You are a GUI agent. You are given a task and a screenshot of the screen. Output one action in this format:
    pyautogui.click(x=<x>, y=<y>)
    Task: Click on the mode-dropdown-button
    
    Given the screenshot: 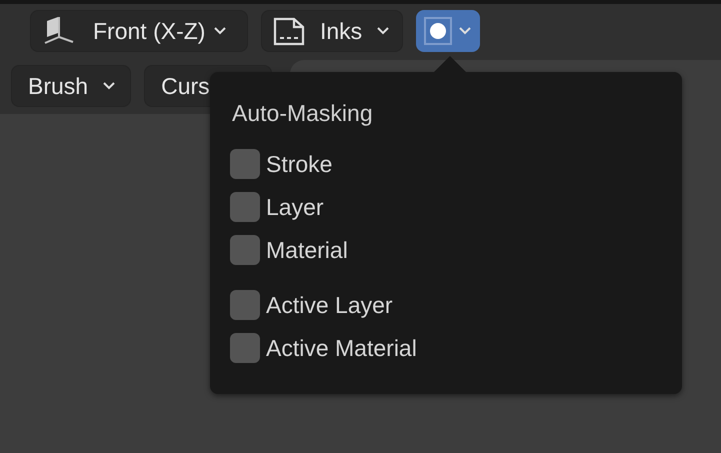 What is the action you would take?
    pyautogui.click(x=448, y=31)
    